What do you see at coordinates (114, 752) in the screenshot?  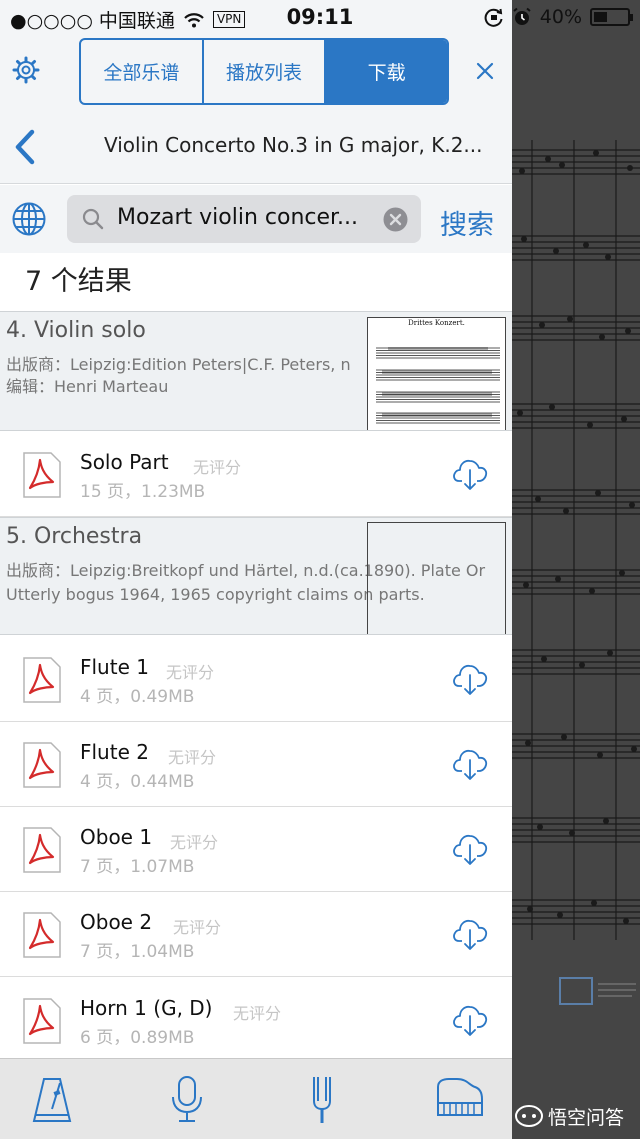 I see `part-name: Flute 2` at bounding box center [114, 752].